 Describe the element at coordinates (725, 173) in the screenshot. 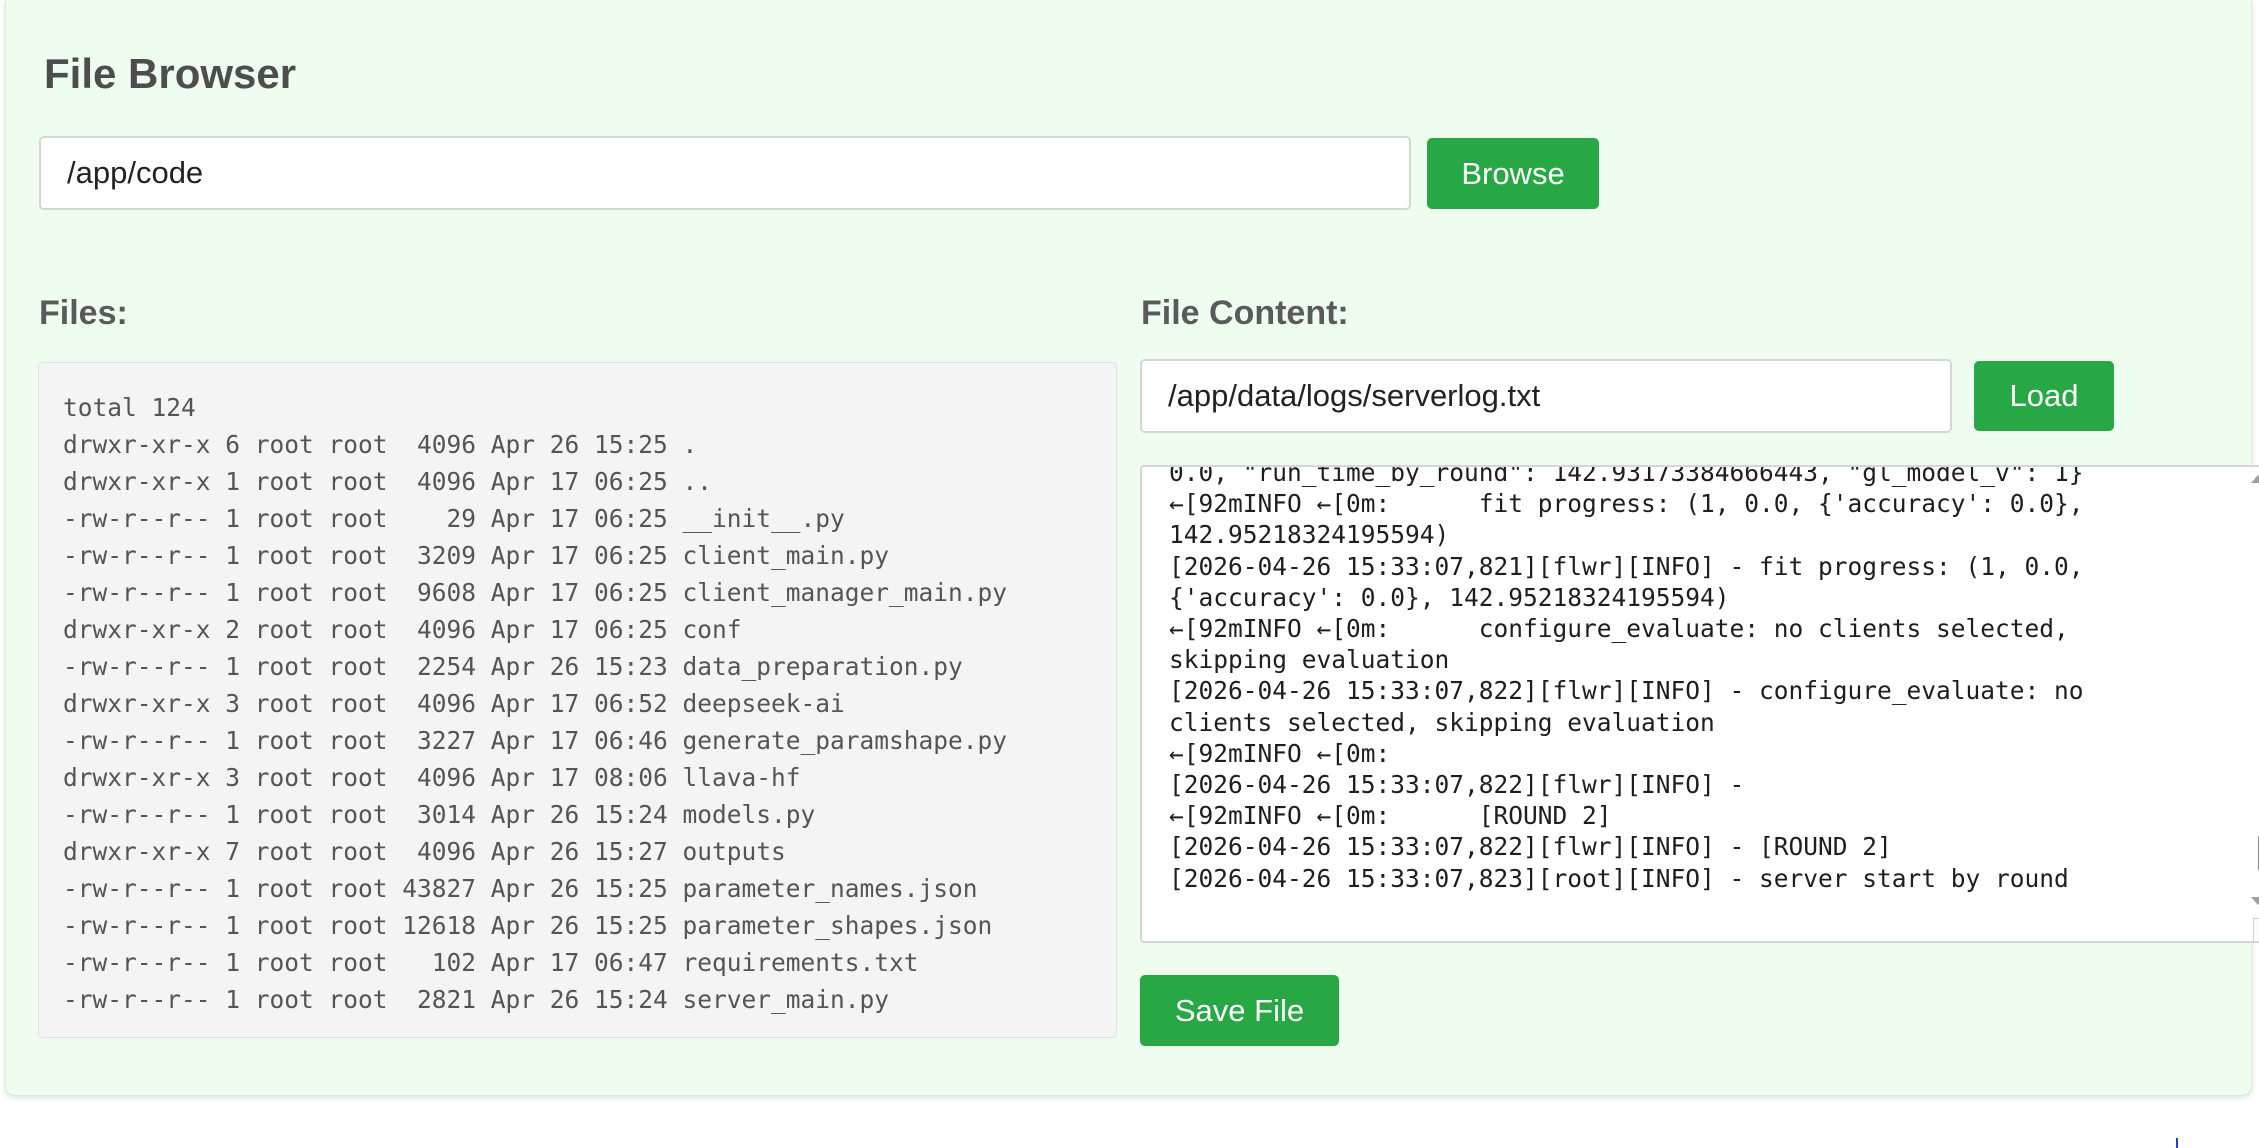

I see `directory-path-input` at that location.